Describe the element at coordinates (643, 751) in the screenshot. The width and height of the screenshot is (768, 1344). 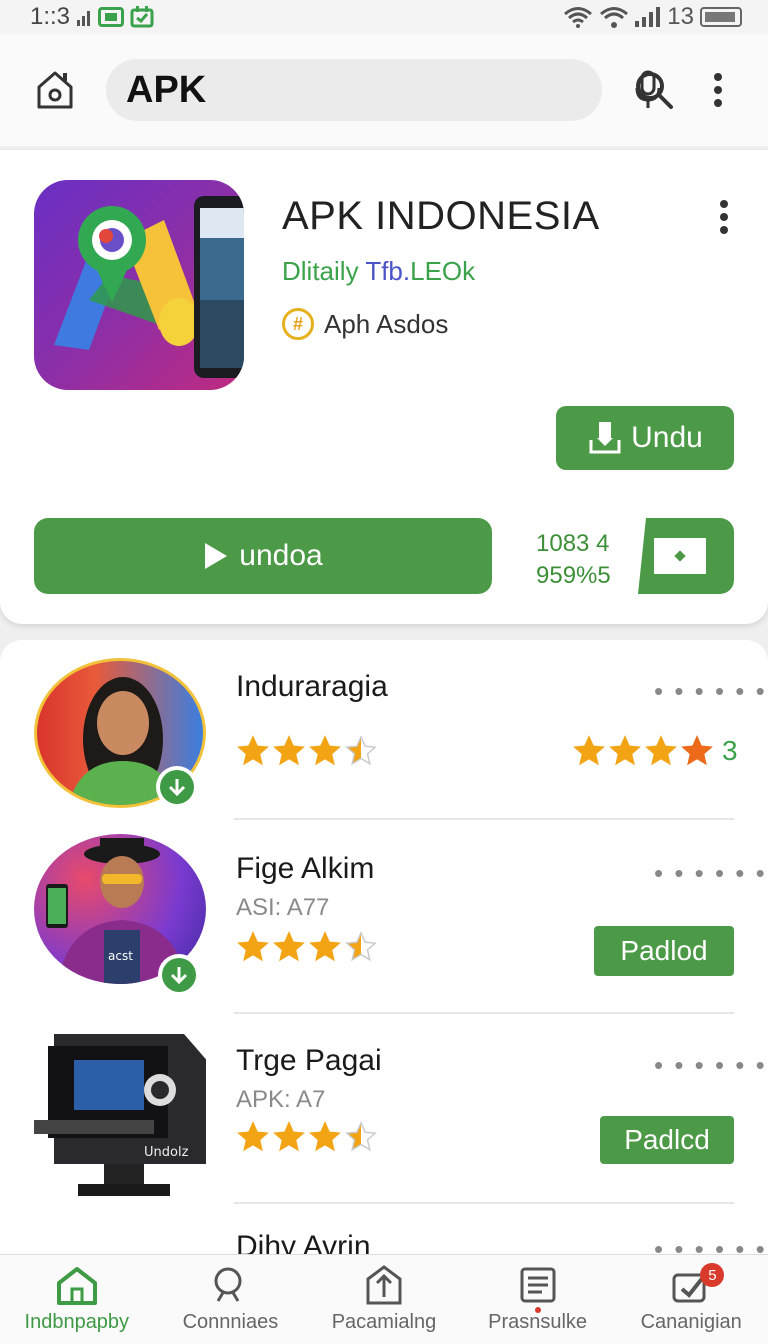
I see `right-rating-stars` at that location.